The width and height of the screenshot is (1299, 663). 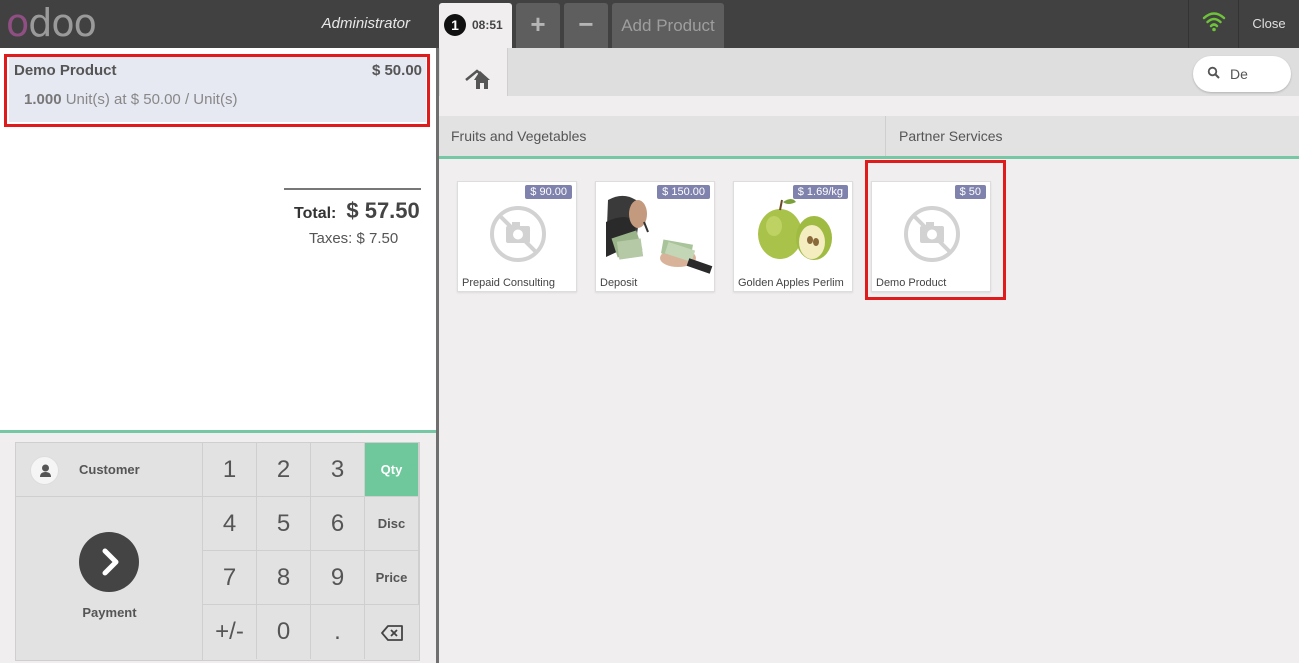 What do you see at coordinates (1093, 136) in the screenshot?
I see `category-partner-services: Partner Services` at bounding box center [1093, 136].